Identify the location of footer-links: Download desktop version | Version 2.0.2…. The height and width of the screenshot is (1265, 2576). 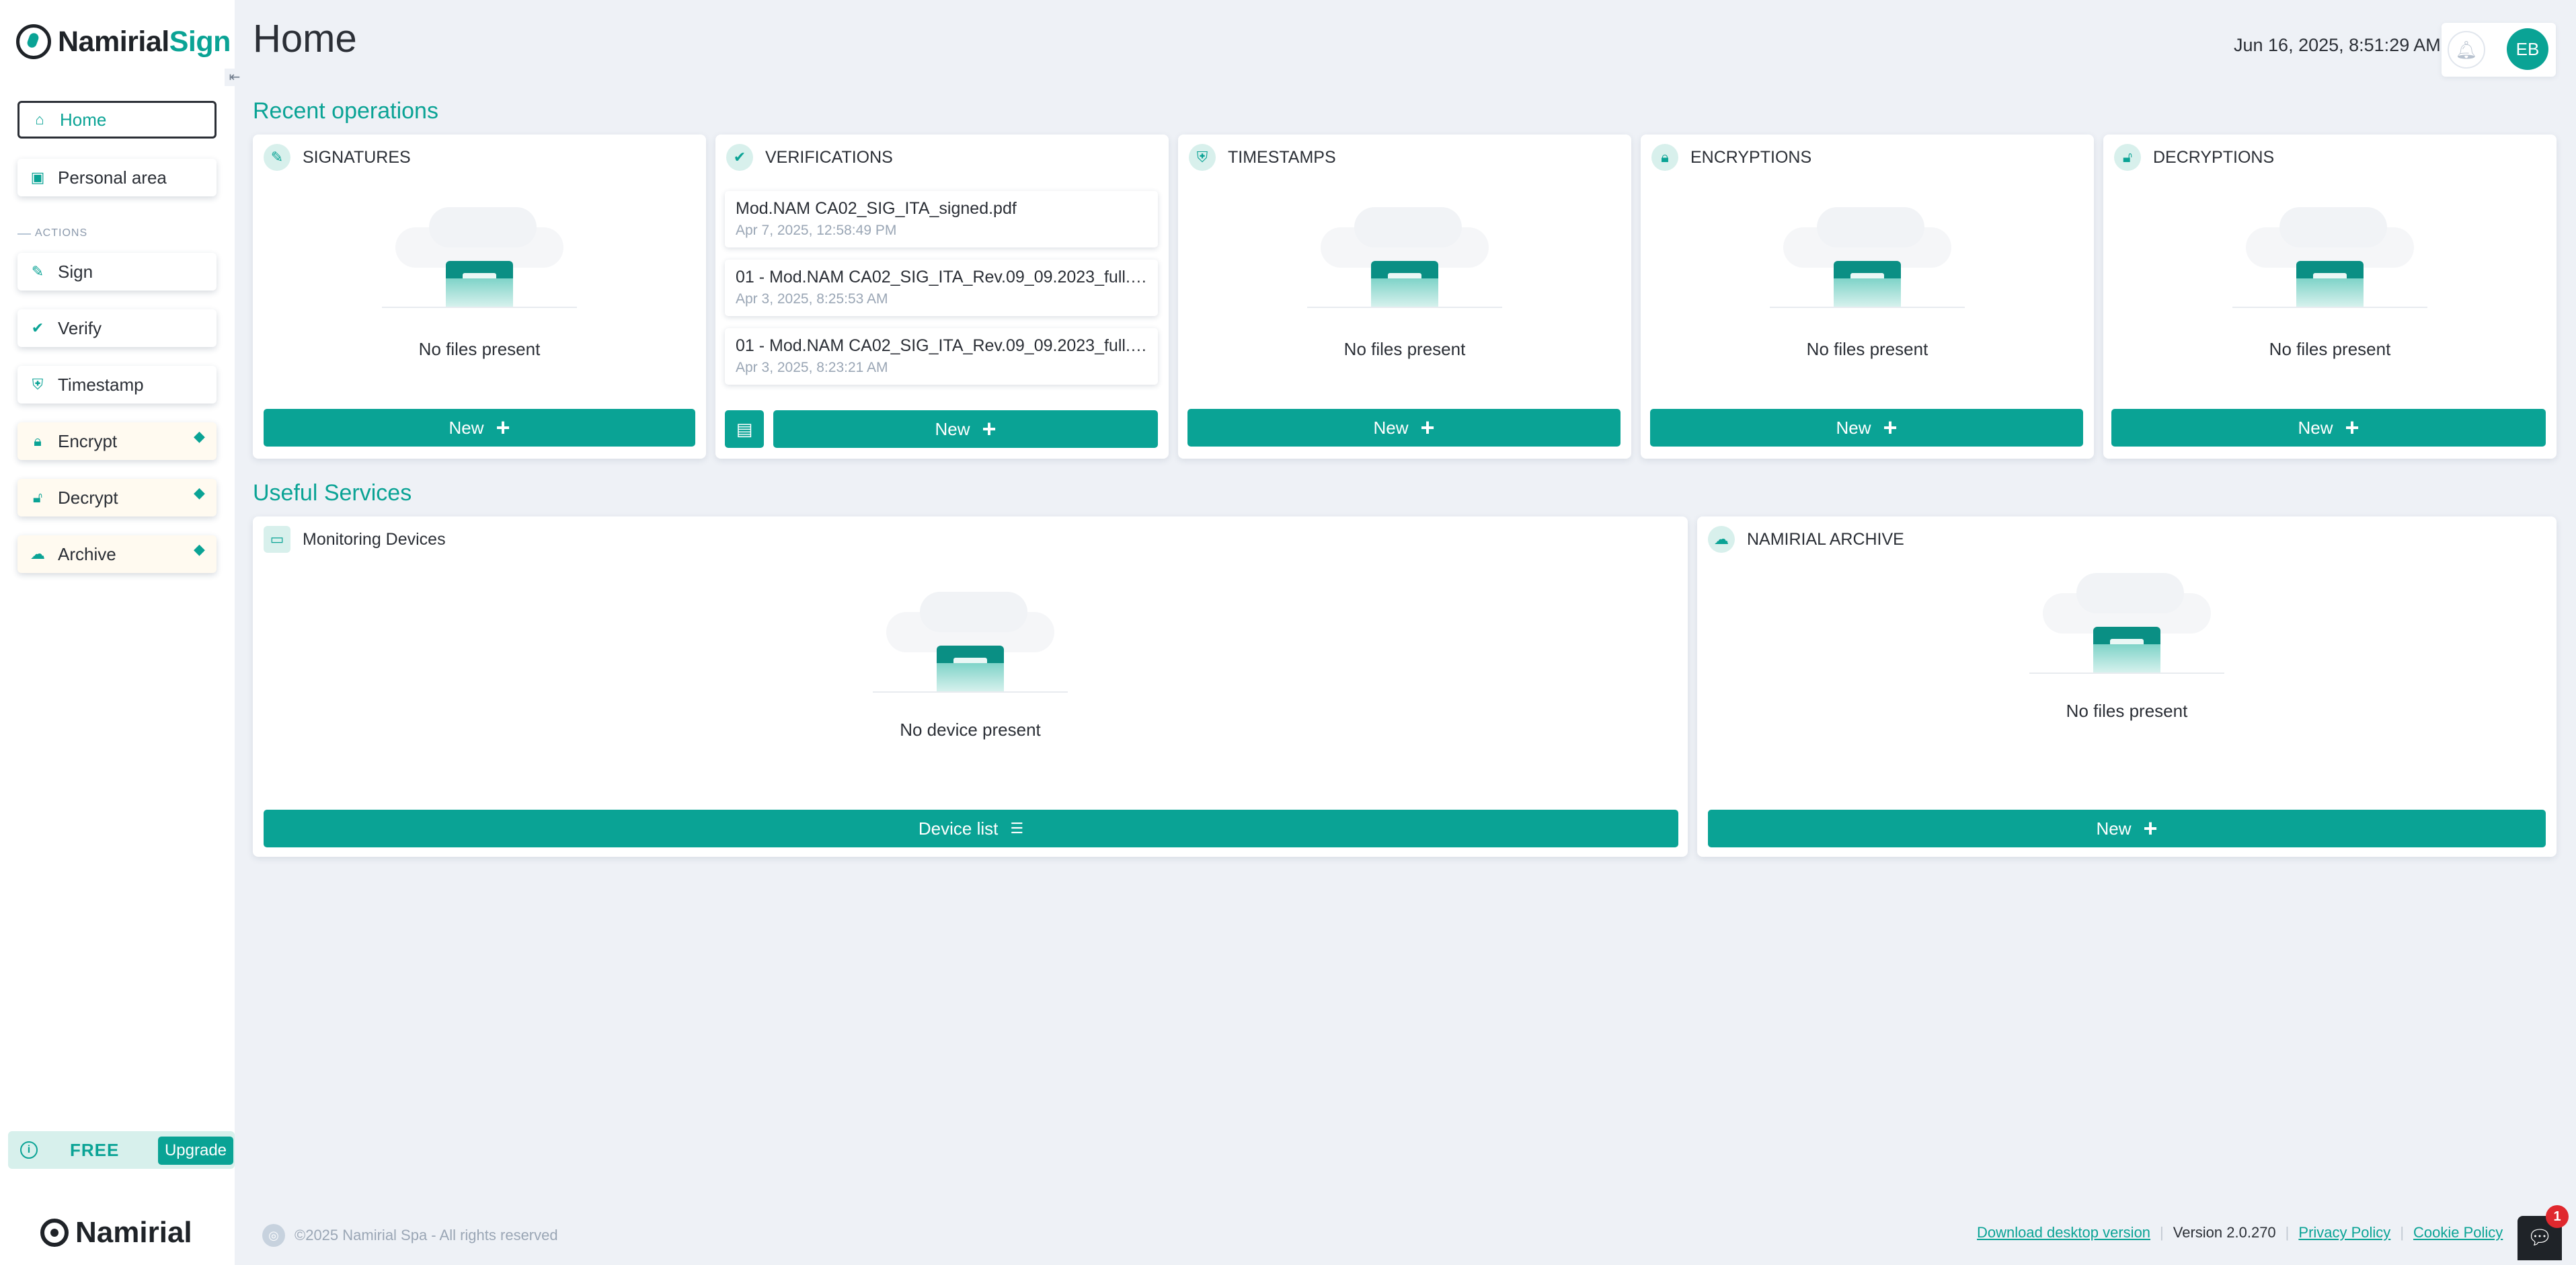
(2240, 1232).